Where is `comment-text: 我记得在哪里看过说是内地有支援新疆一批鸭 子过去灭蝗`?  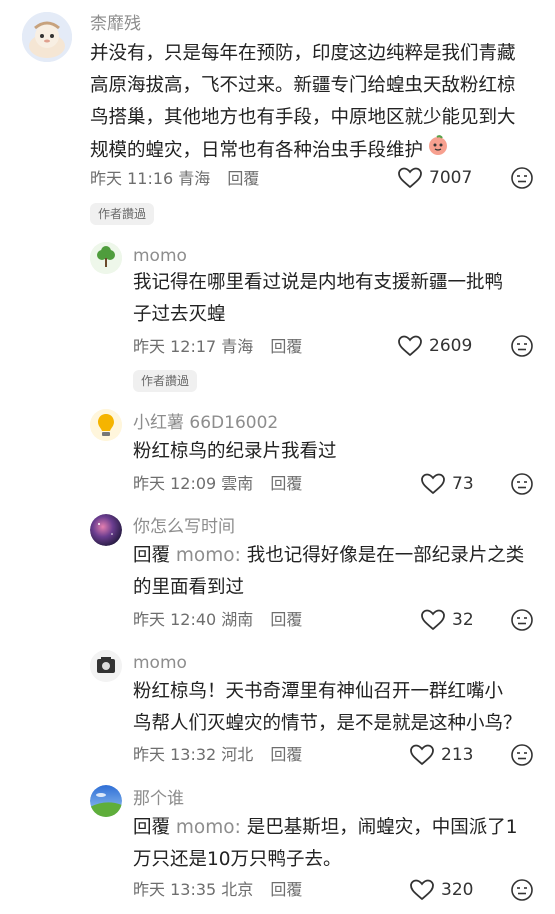 comment-text: 我记得在哪里看过说是内地有支援新疆一批鸭 子过去灭蝗 is located at coordinates (333, 299).